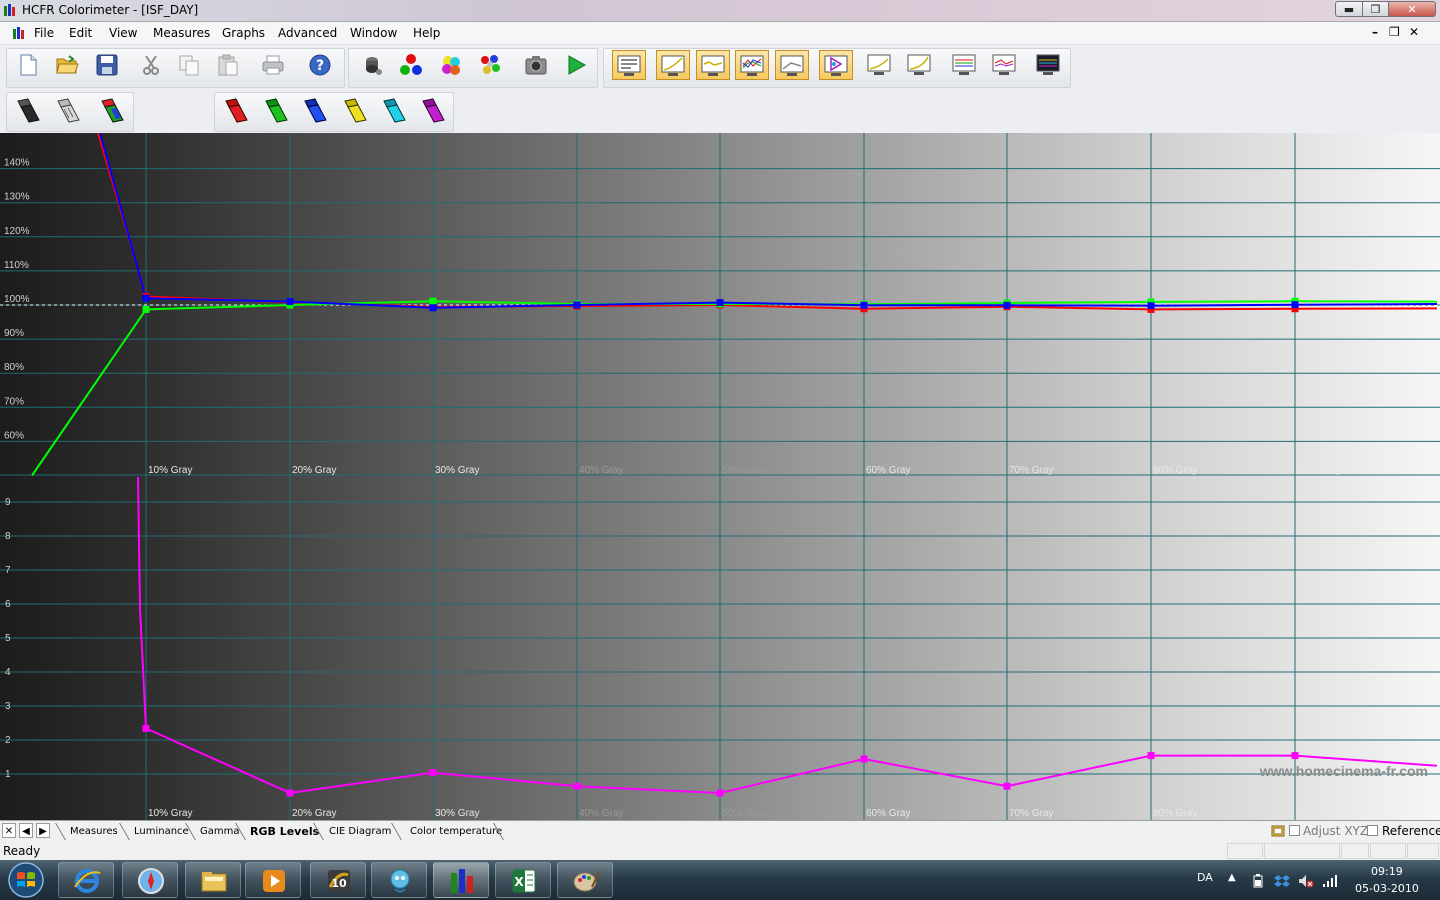 Image resolution: width=1440 pixels, height=900 pixels. I want to click on blue-pattern-button, so click(316, 109).